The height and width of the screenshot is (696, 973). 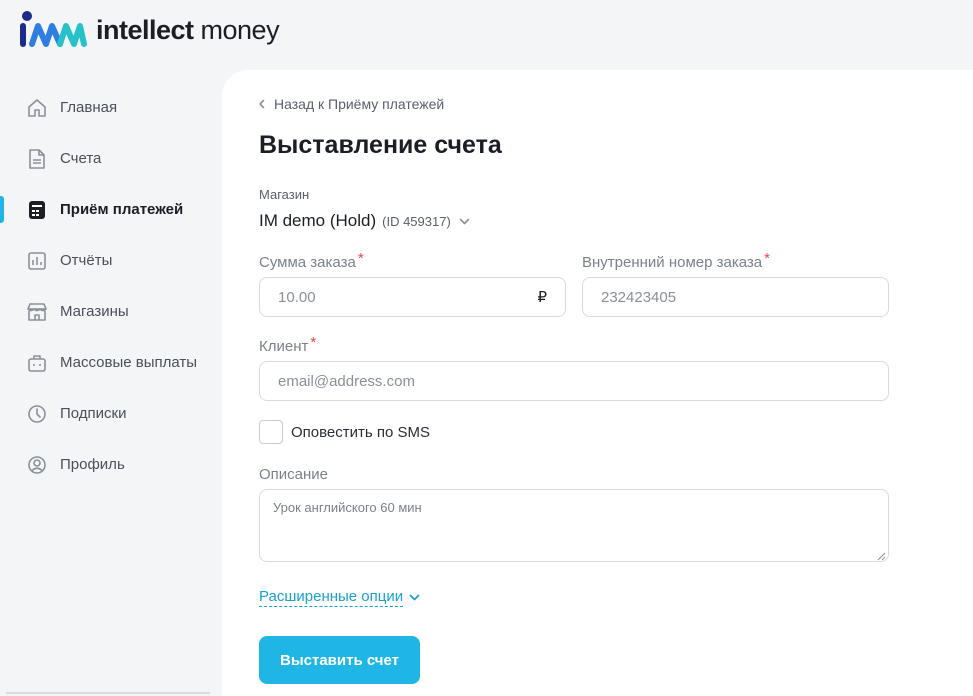 I want to click on submit-invoice-button: Выставить счет, so click(x=339, y=660).